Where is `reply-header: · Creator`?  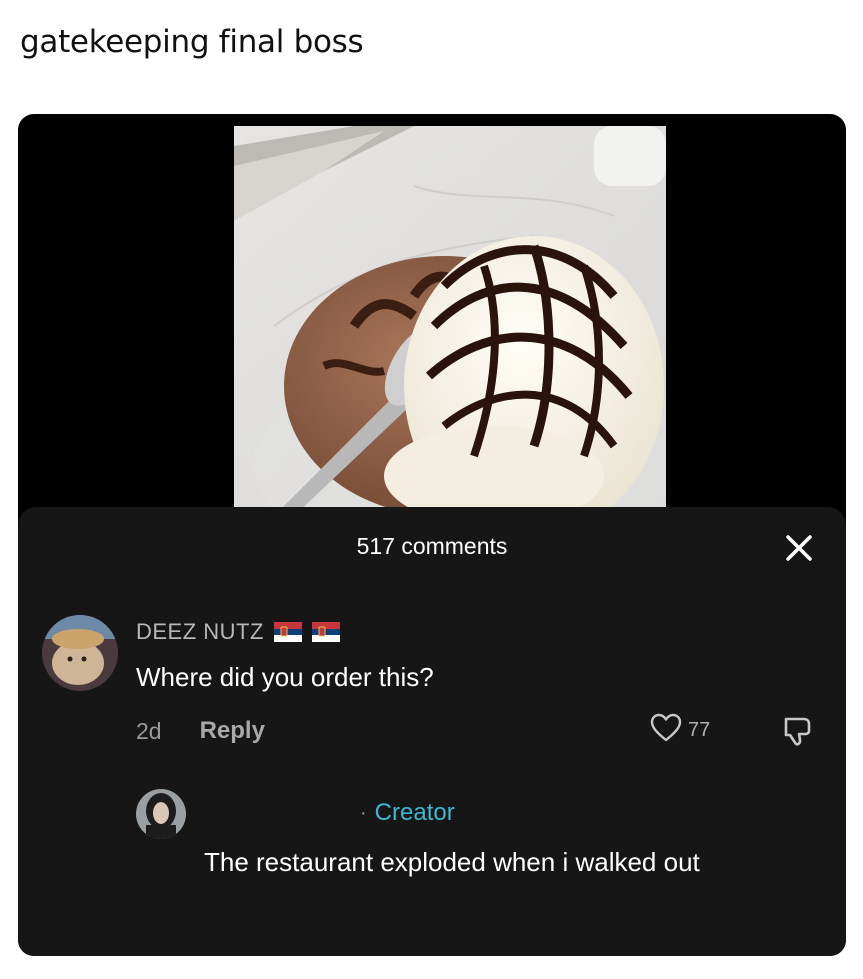
reply-header: · Creator is located at coordinates (407, 813).